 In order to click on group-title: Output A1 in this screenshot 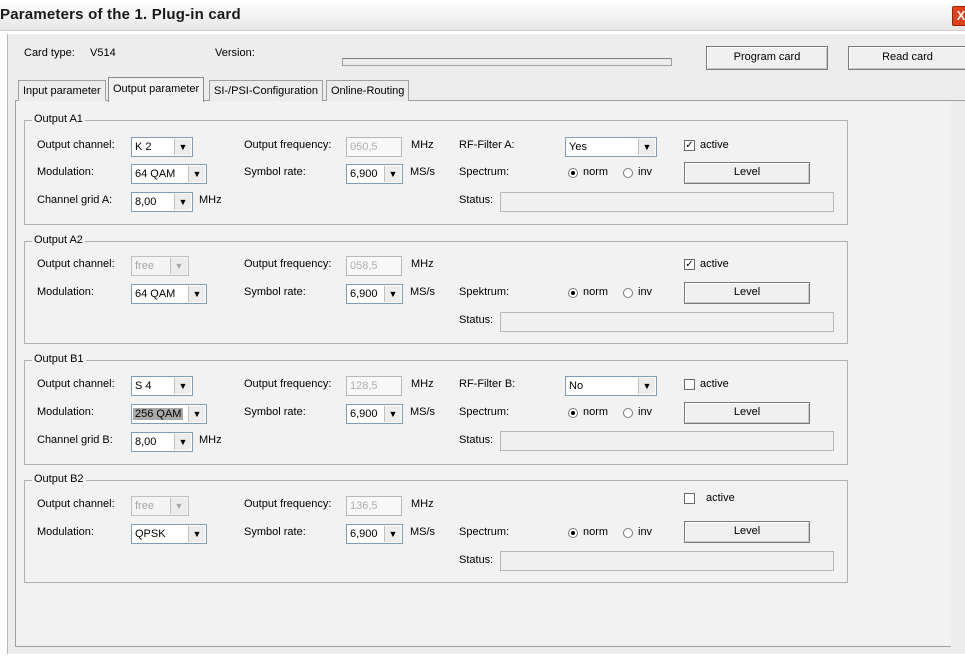, I will do `click(58, 119)`.